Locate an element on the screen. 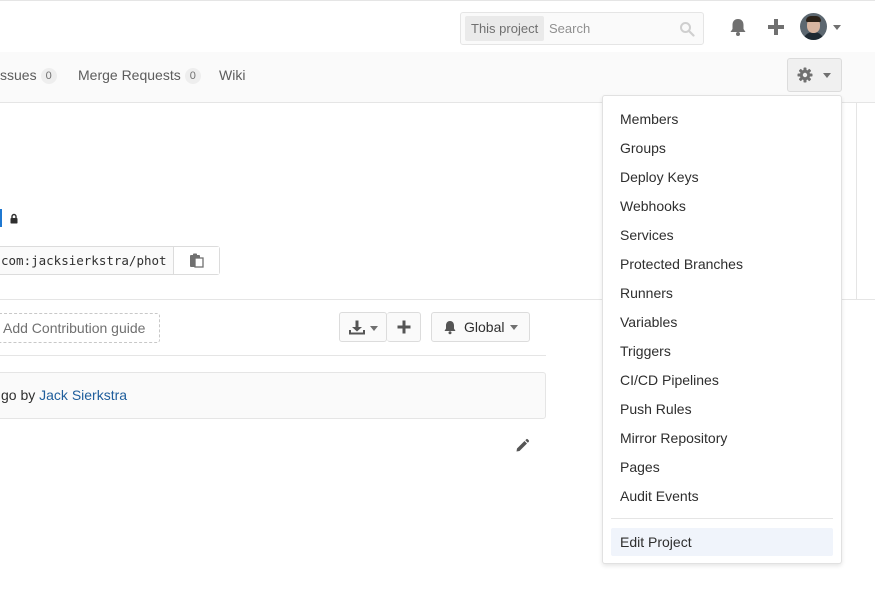 The width and height of the screenshot is (875, 596). tab-issues: ssues 0 is located at coordinates (28, 75).